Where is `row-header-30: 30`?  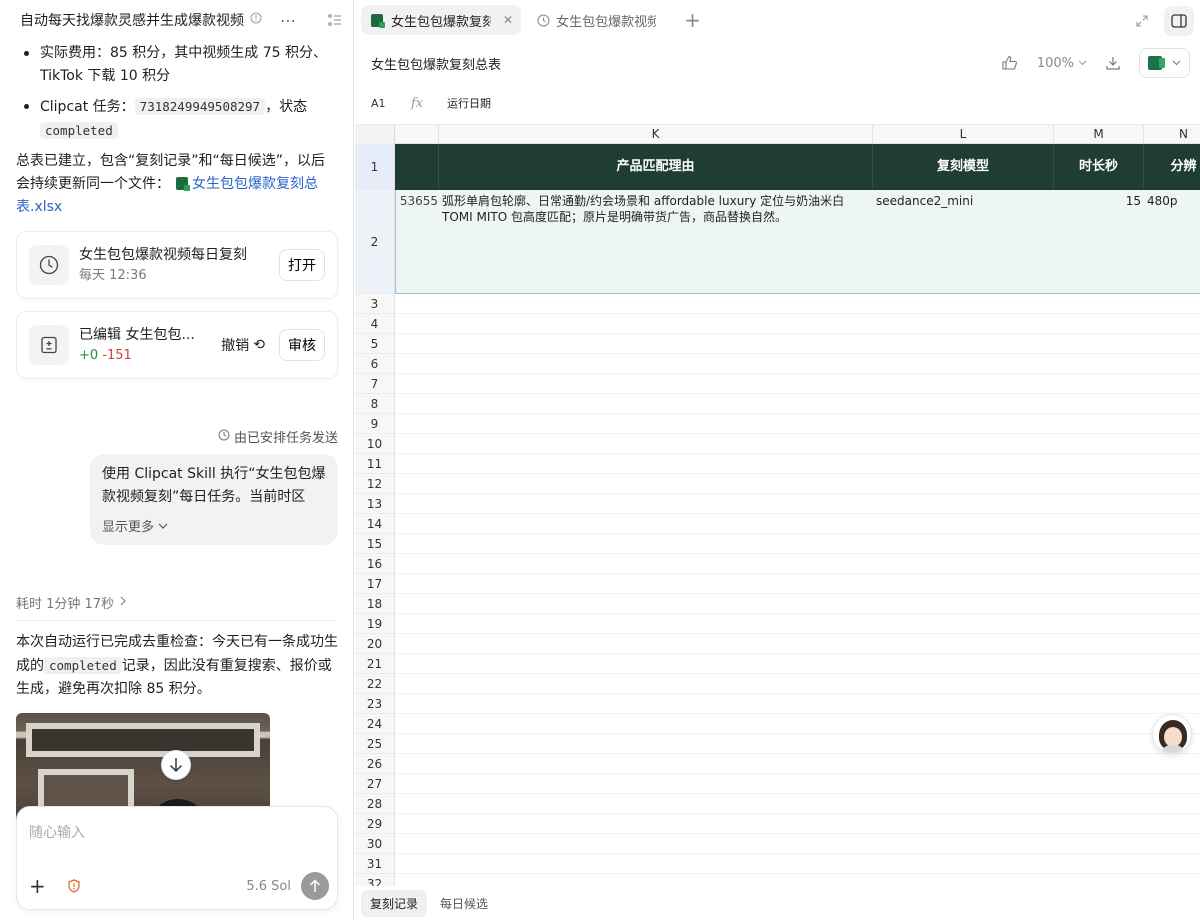
row-header-30: 30 is located at coordinates (374, 844).